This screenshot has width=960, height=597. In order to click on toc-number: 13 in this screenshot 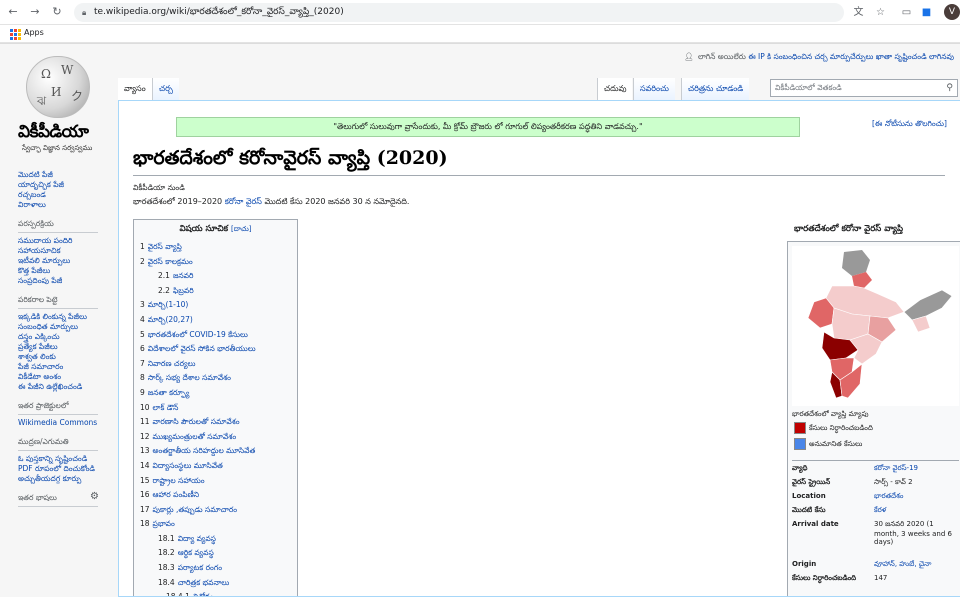, I will do `click(145, 451)`.